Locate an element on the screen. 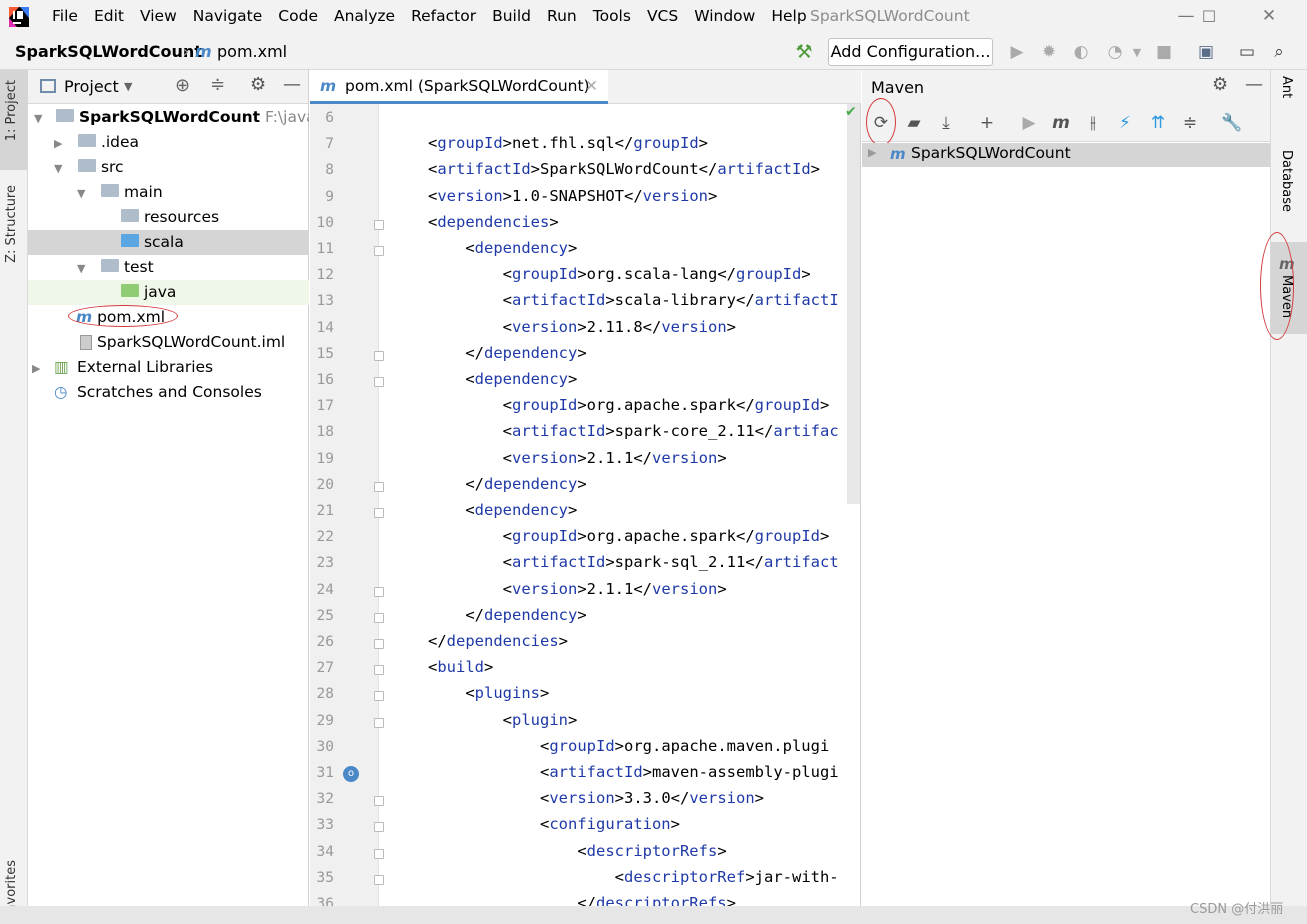 Image resolution: width=1307 pixels, height=924 pixels. tab-structure: Z: Structure is located at coordinates (11, 224).